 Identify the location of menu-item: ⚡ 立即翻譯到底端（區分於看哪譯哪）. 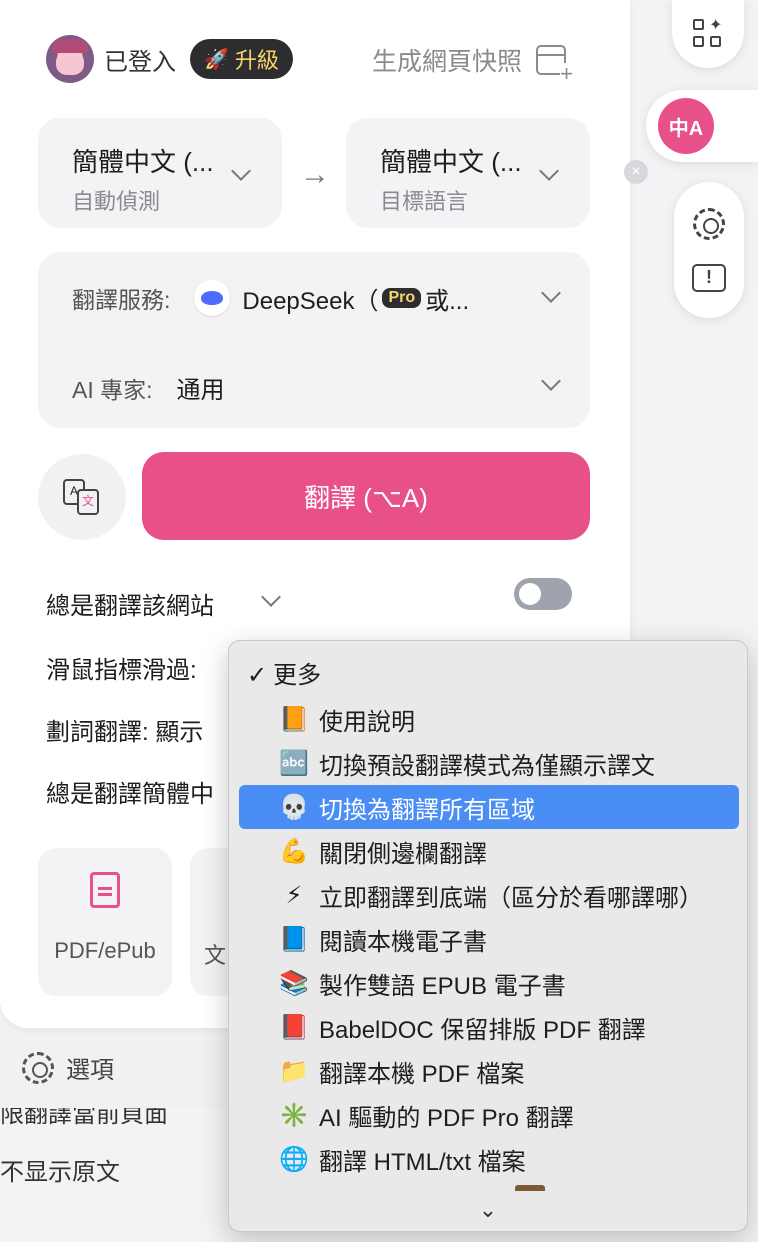
(489, 895).